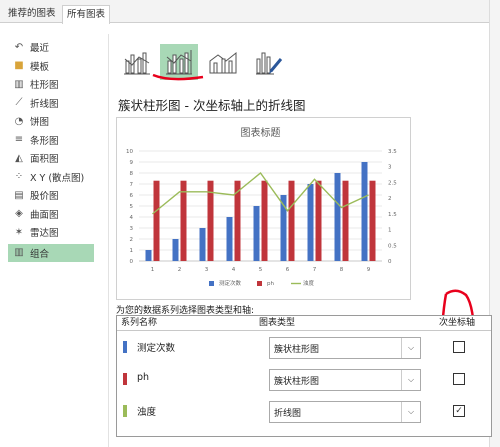 This screenshot has width=500, height=447. What do you see at coordinates (40, 254) in the screenshot?
I see `sidebar-item-label: 组合` at bounding box center [40, 254].